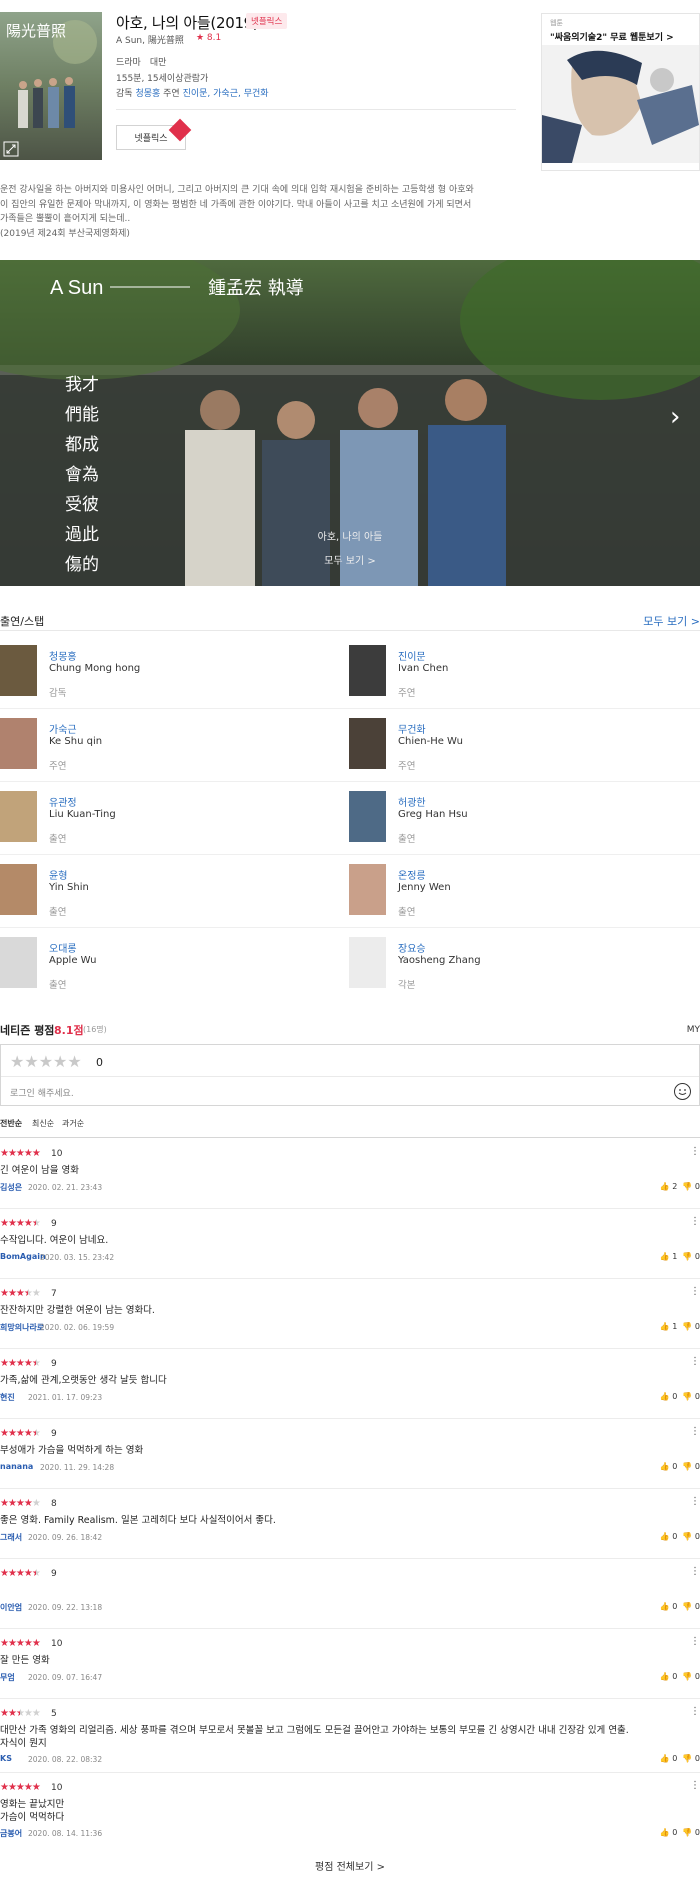 This screenshot has width=700, height=1884. What do you see at coordinates (6, 1758) in the screenshot?
I see `review-user: KS` at bounding box center [6, 1758].